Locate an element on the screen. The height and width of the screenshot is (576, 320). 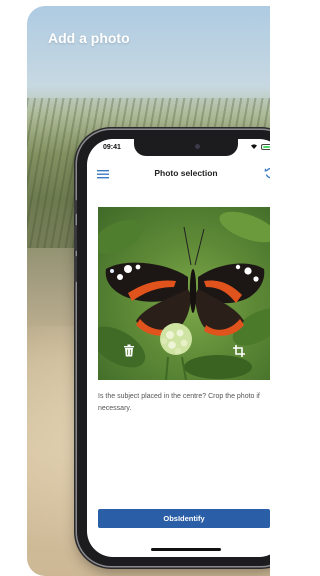
hero-title: Add a photo is located at coordinates (89, 38).